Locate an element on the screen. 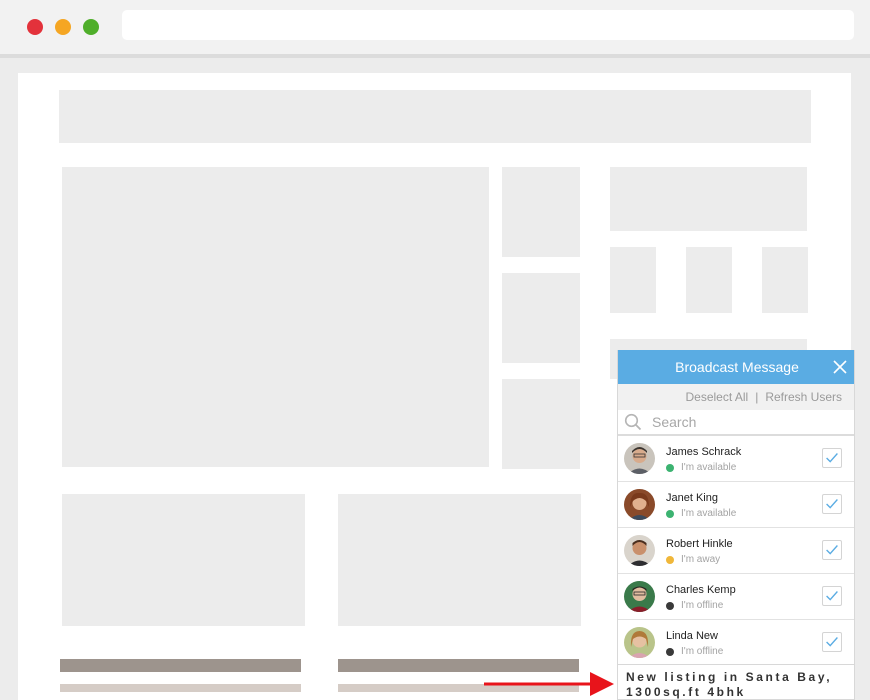  user-name: Janet King is located at coordinates (692, 498).